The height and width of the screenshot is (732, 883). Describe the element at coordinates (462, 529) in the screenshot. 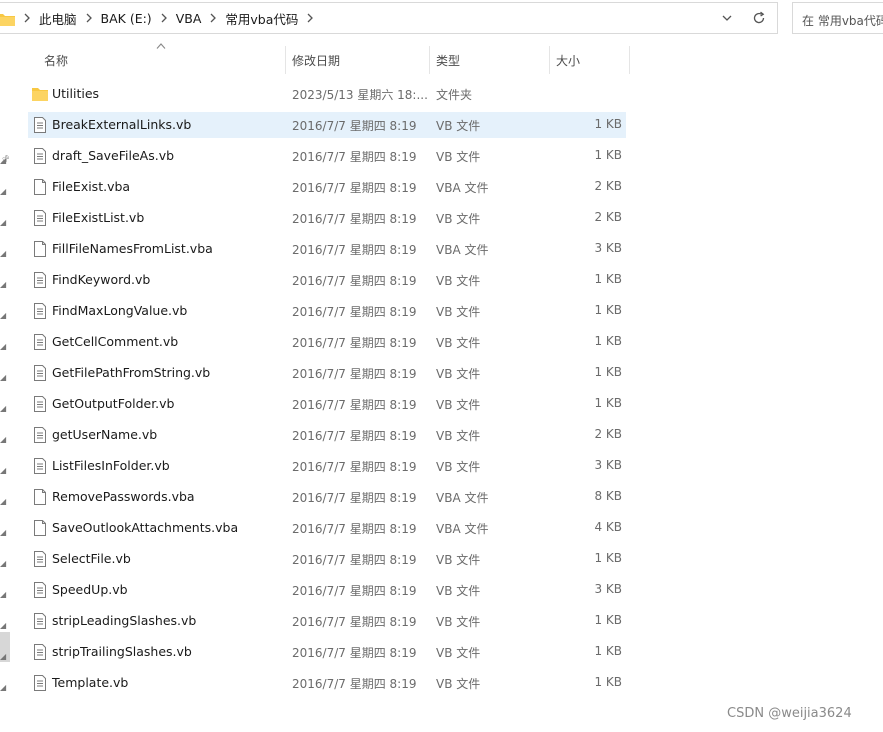

I see `file-type: VBA 文件` at that location.